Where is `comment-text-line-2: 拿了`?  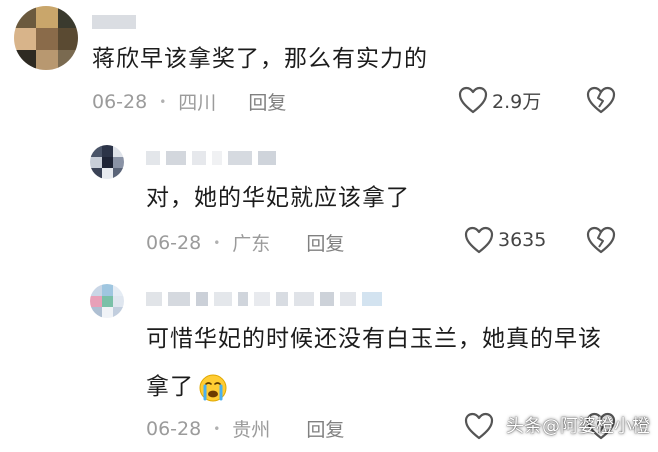
comment-text-line-2: 拿了 is located at coordinates (374, 387).